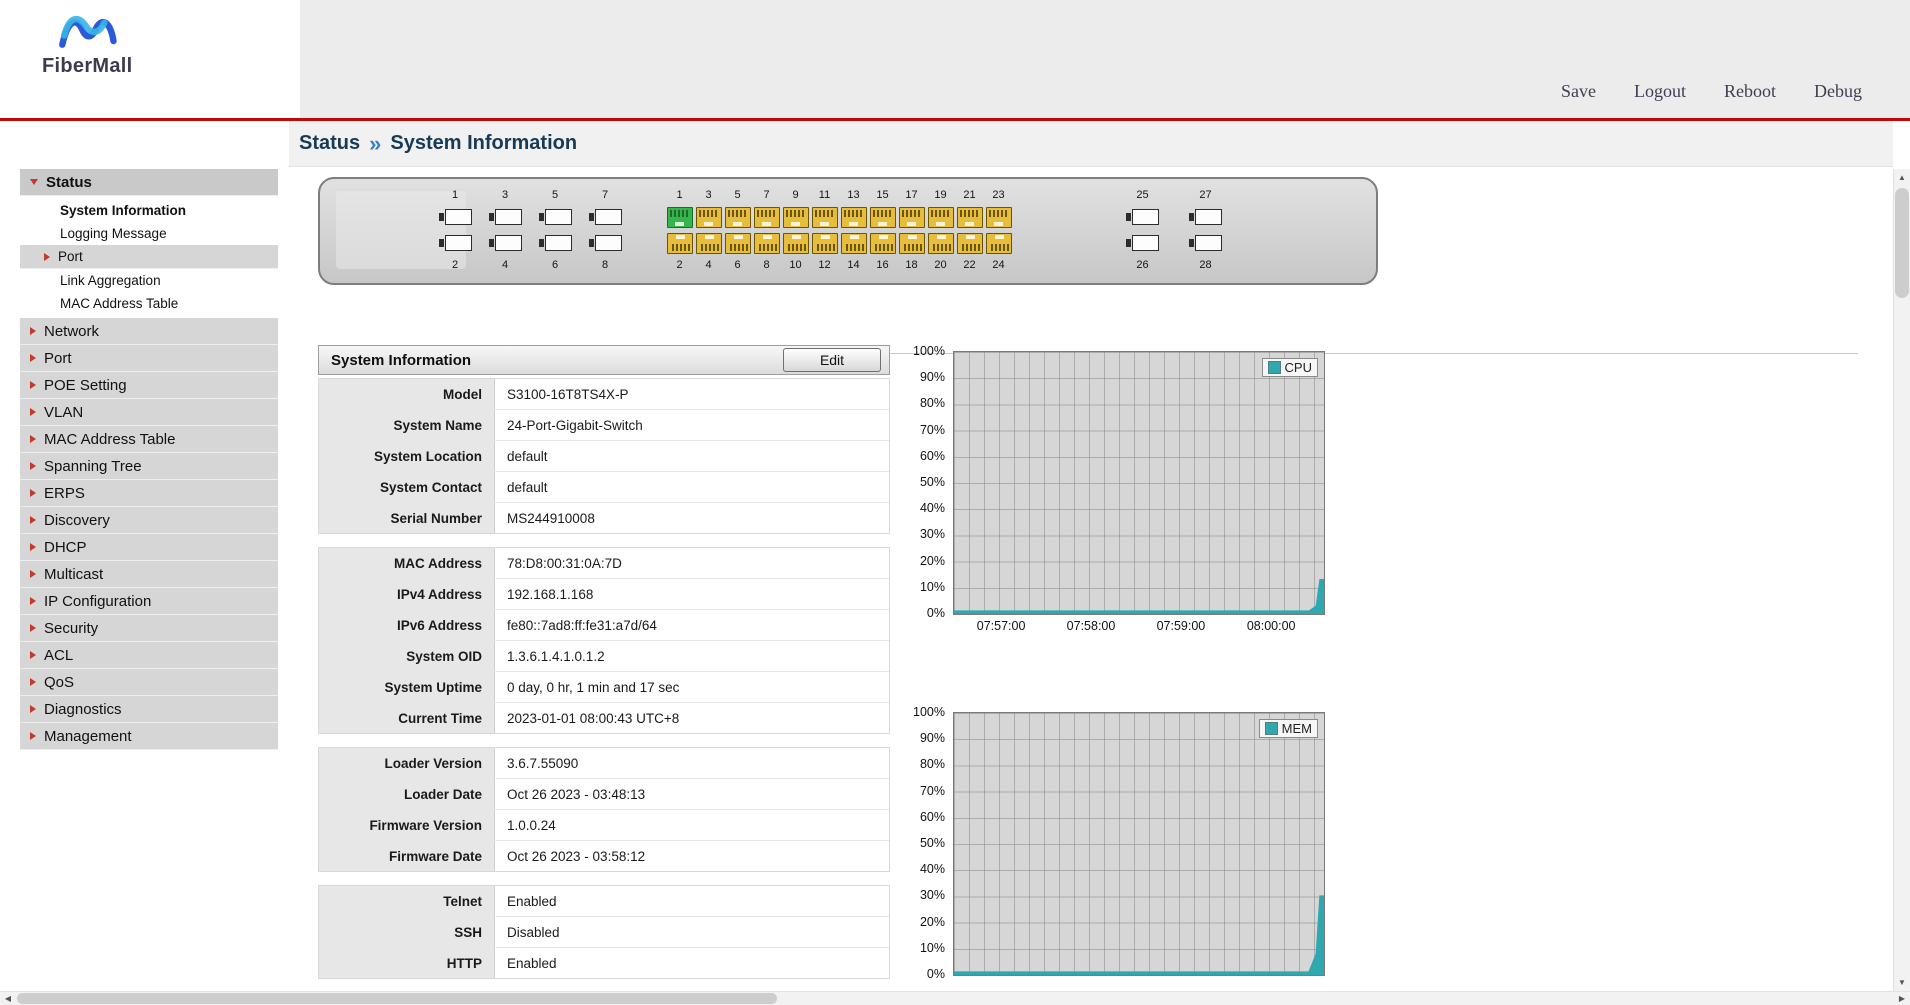 The height and width of the screenshot is (1005, 1910). I want to click on breadcrumb-section: Status, so click(329, 143).